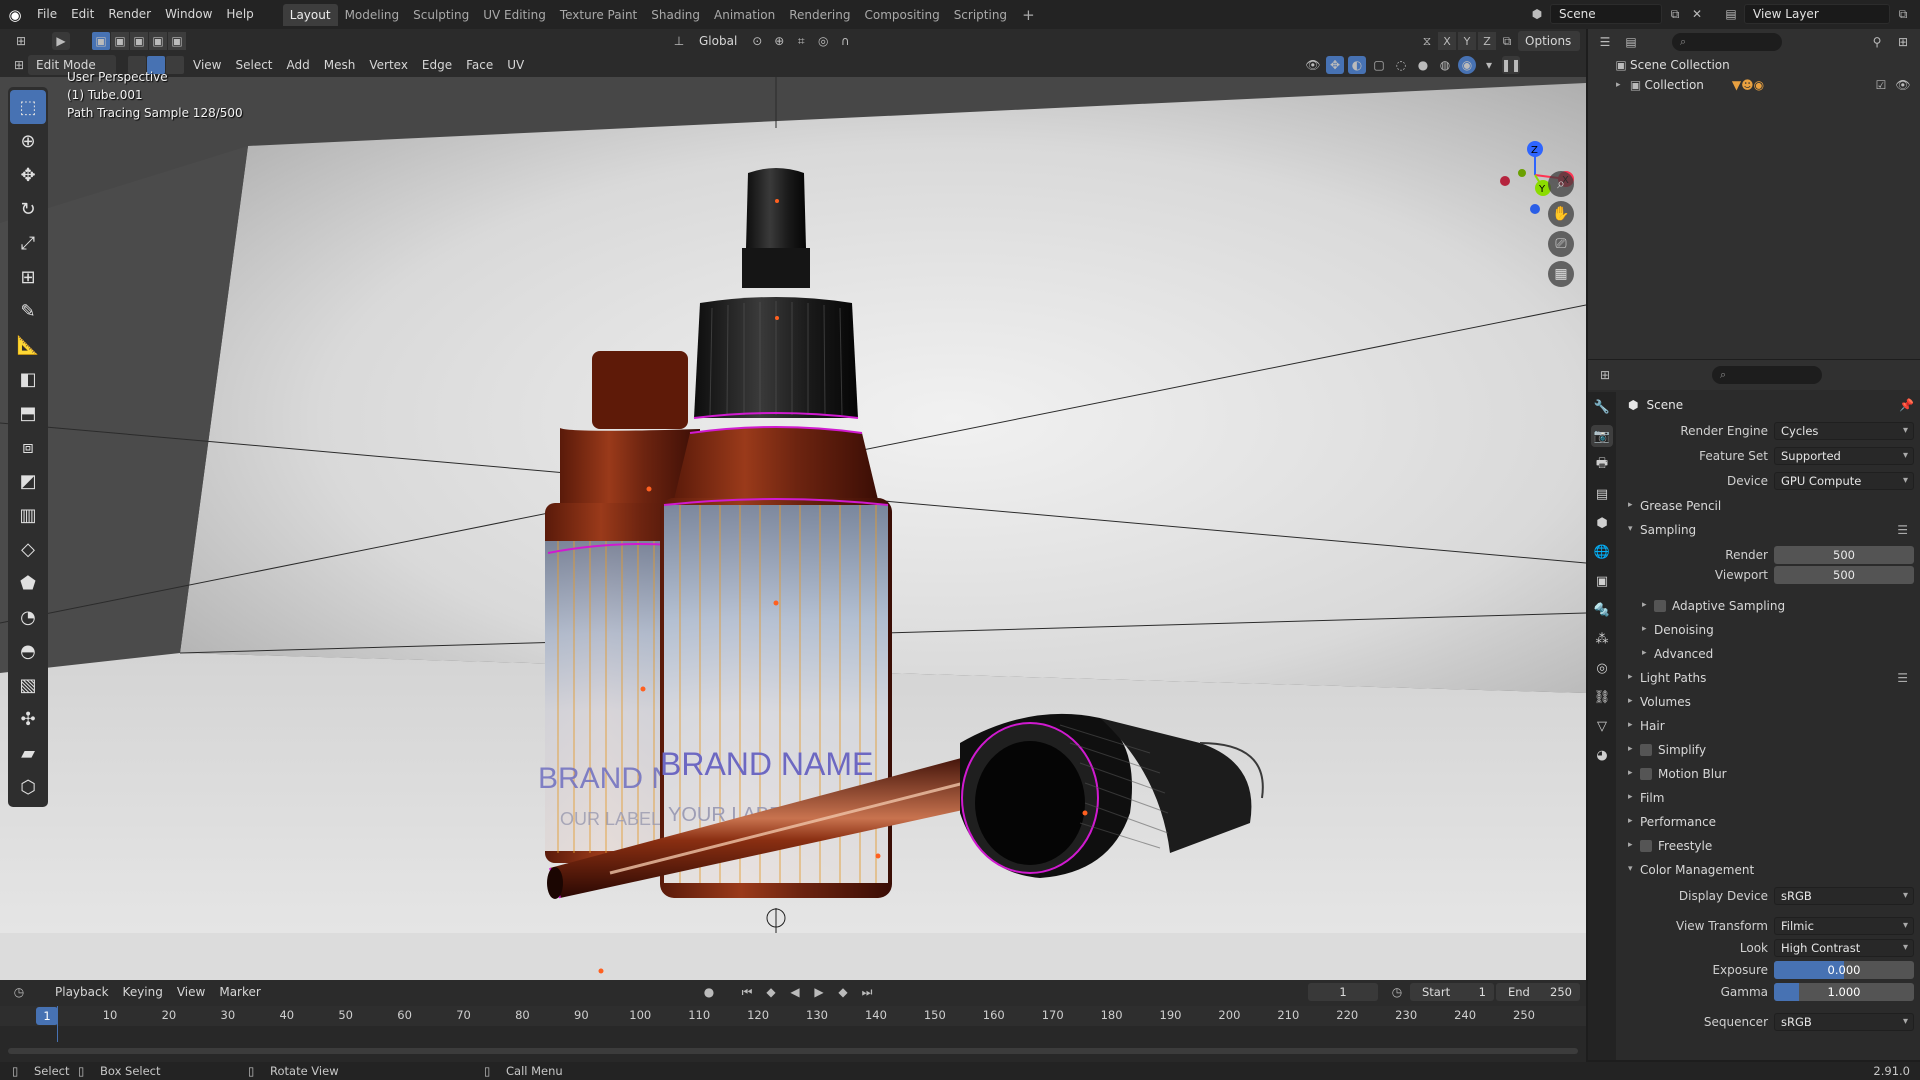 This screenshot has height=1080, width=1920. I want to click on menu-edit: Edit, so click(82, 14).